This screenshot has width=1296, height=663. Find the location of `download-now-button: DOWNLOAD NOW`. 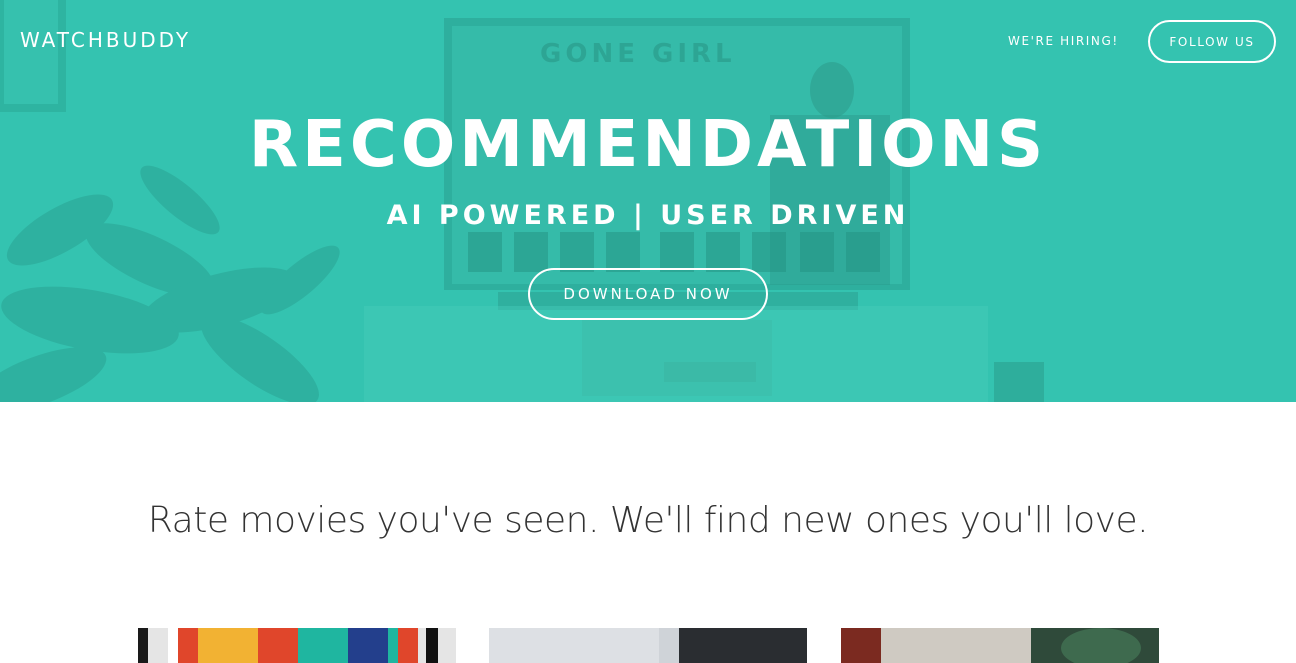

download-now-button: DOWNLOAD NOW is located at coordinates (648, 294).